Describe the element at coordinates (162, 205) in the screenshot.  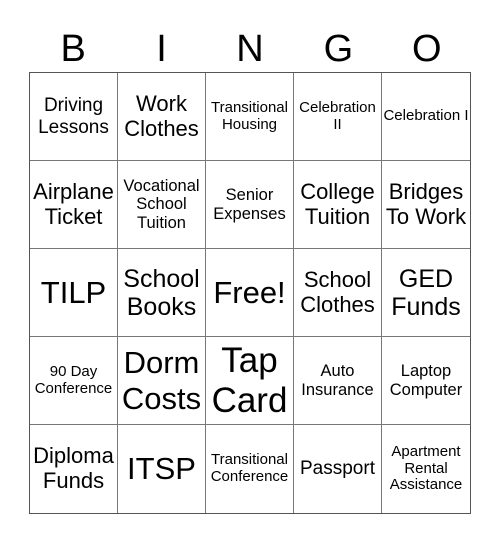
I see `bingo-cell: Vocational School Tuition` at that location.